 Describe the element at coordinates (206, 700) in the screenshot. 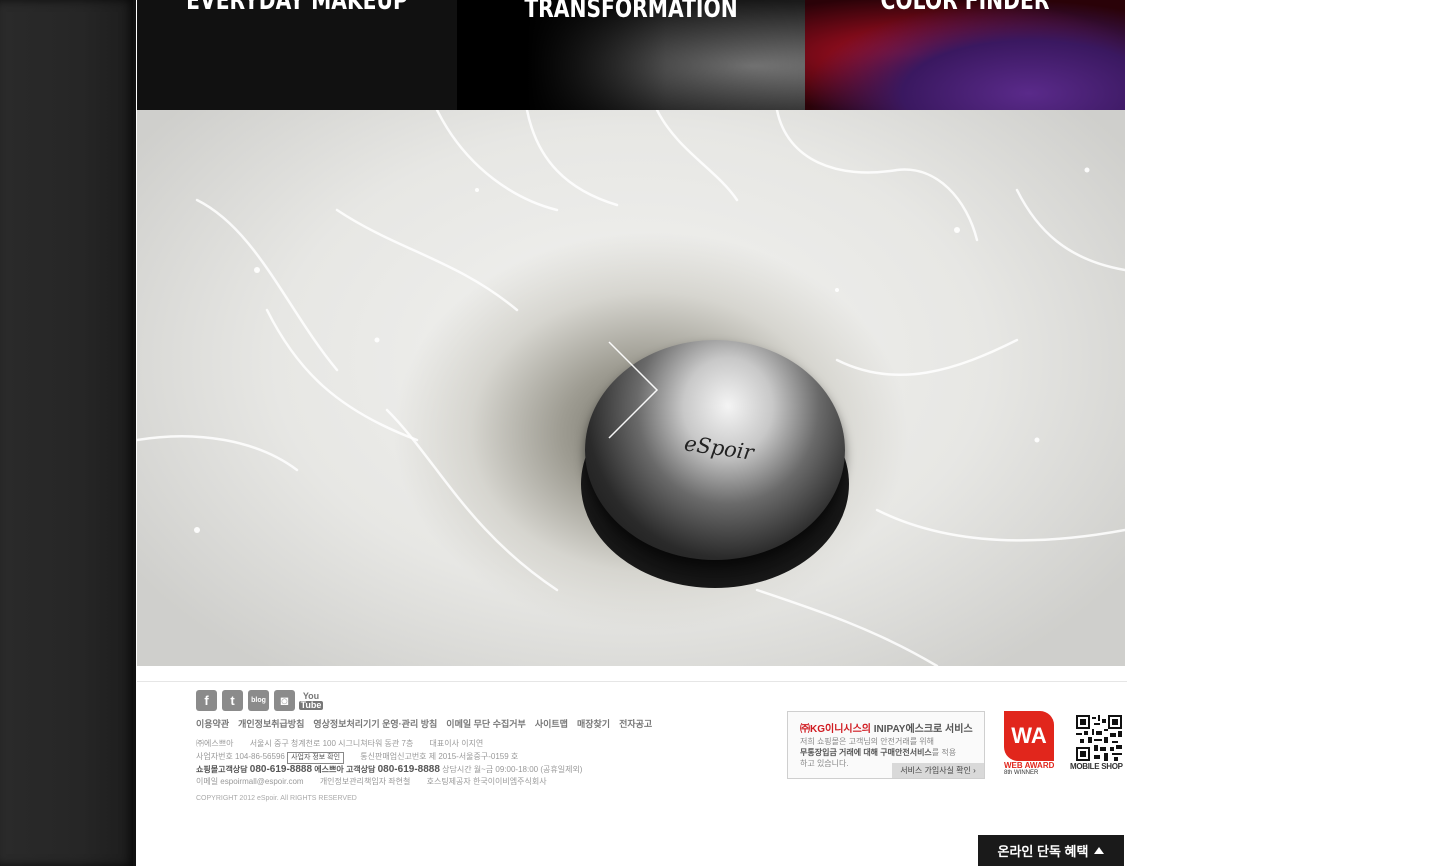

I see `facebook-icon: f` at that location.